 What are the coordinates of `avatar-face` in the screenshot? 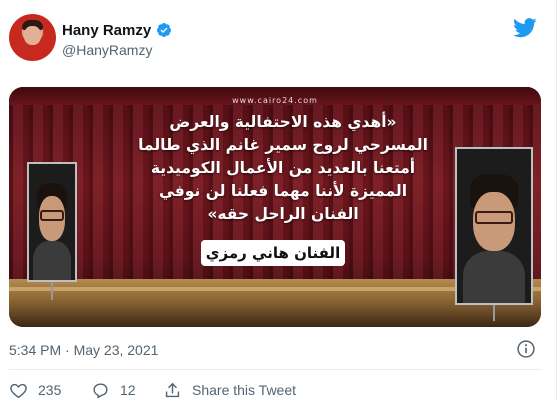 It's located at (32, 35).